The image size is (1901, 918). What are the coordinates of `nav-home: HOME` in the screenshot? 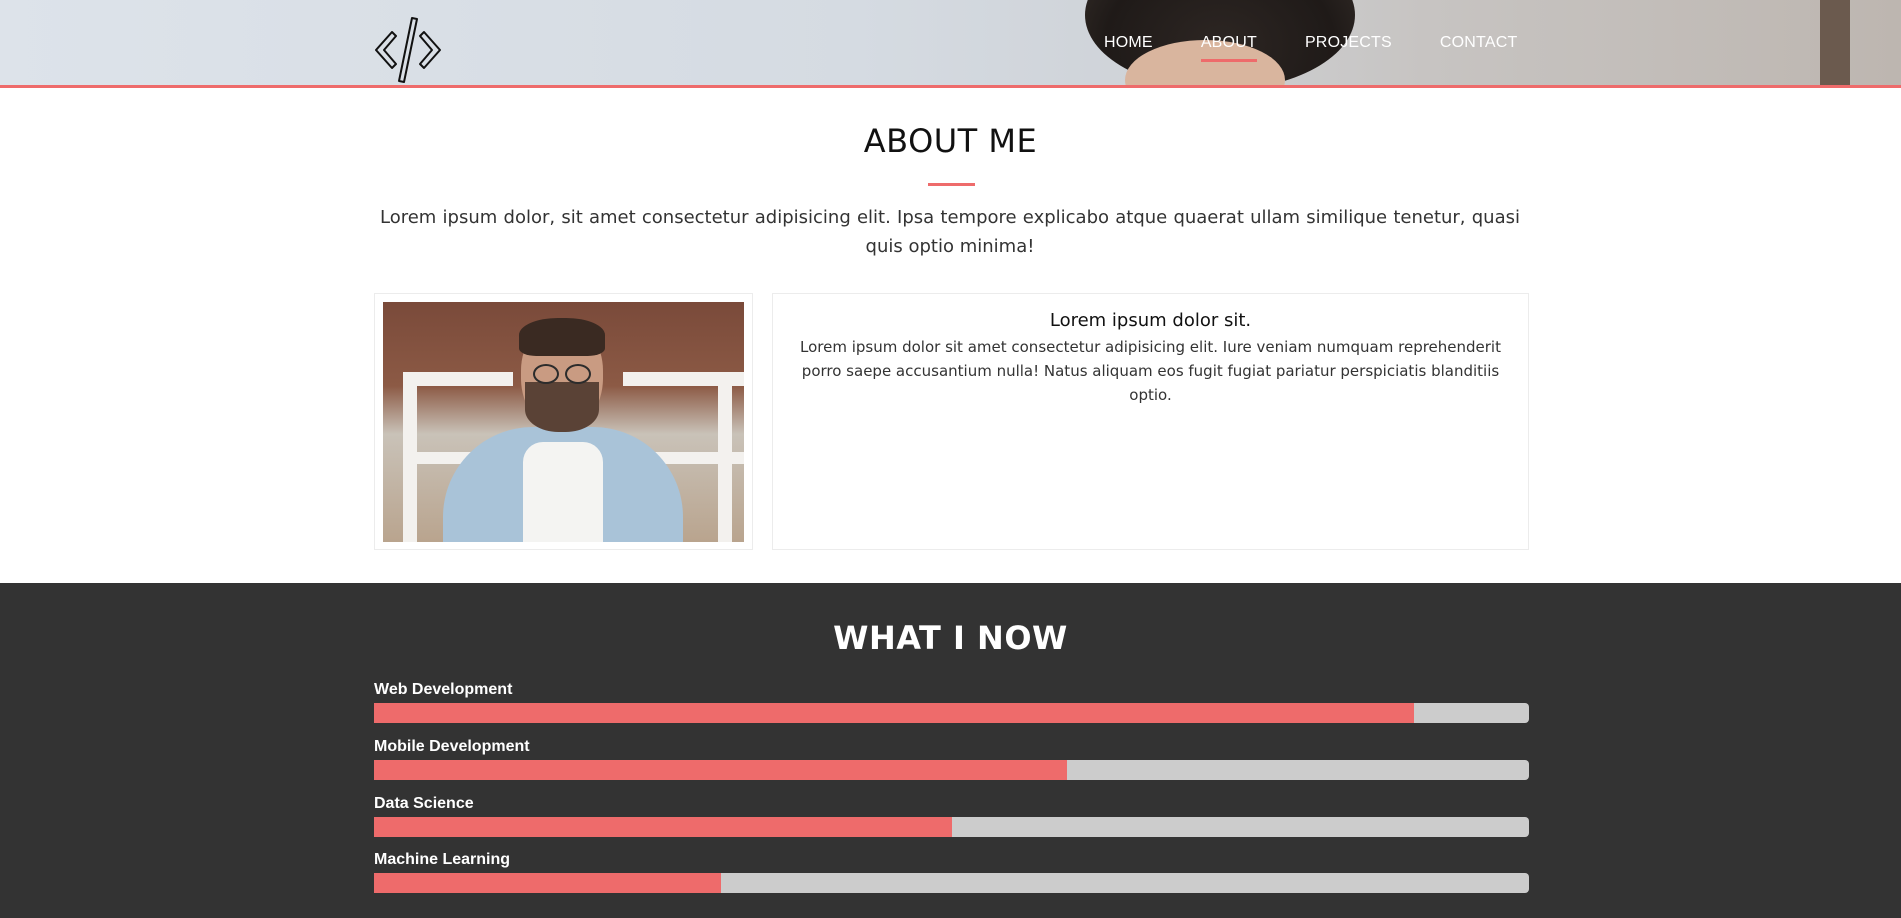 It's located at (1128, 43).